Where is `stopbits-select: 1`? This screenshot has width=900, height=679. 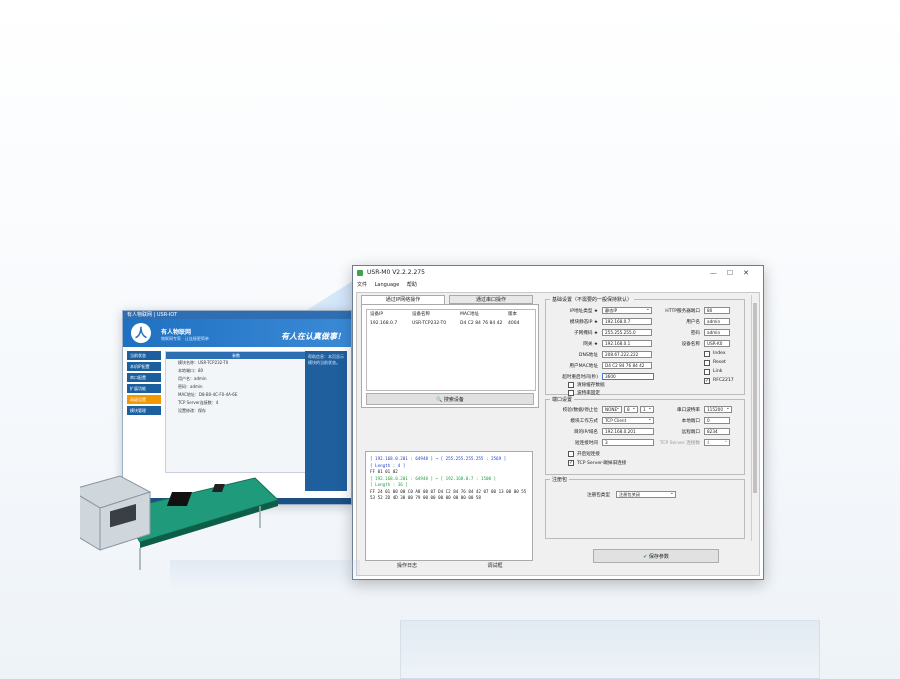 stopbits-select: 1 is located at coordinates (647, 409).